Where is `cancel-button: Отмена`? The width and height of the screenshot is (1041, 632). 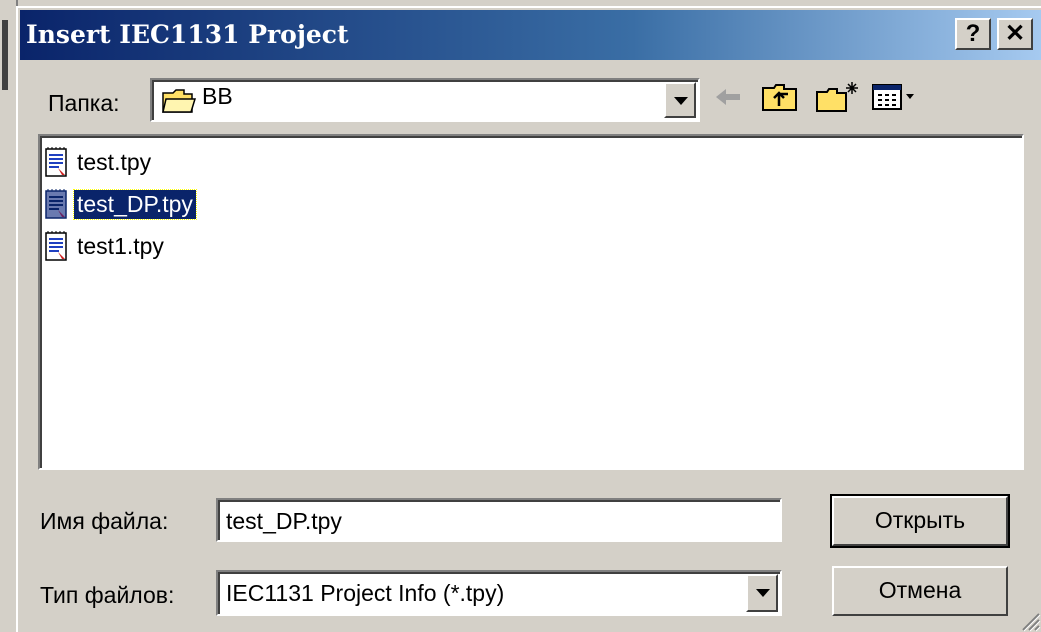 cancel-button: Отмена is located at coordinates (920, 591).